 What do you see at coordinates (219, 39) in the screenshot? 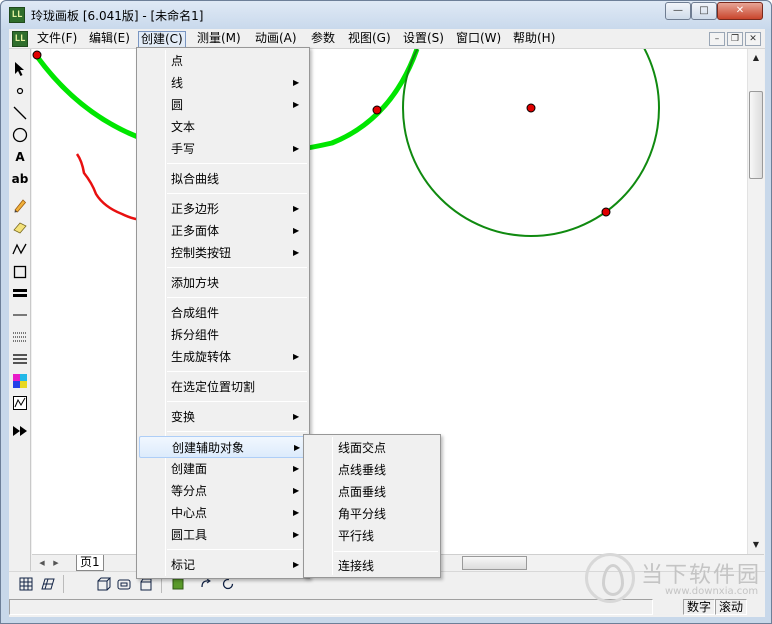
I see `menu-measure: 测量(M)` at bounding box center [219, 39].